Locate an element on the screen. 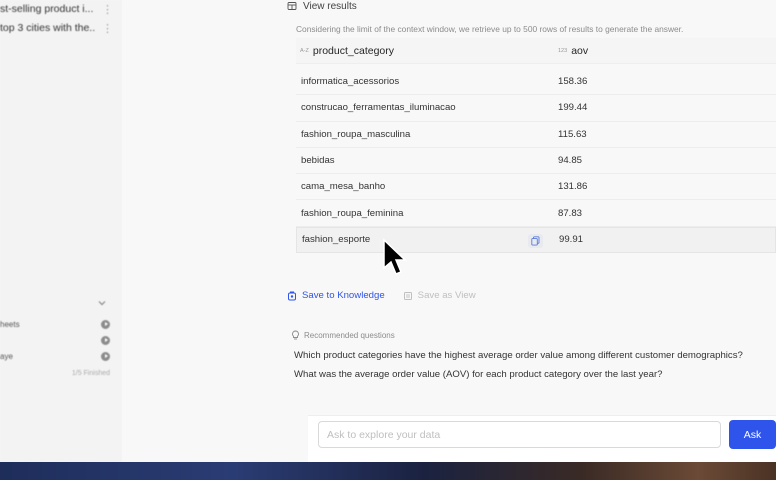  view-results-header: View results is located at coordinates (322, 6).